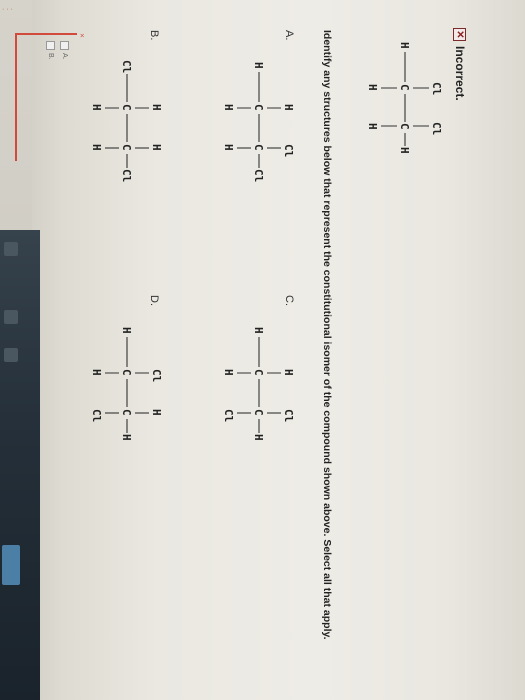 The height and width of the screenshot is (700, 525). What do you see at coordinates (289, 35) in the screenshot?
I see `option-a-label: A.` at bounding box center [289, 35].